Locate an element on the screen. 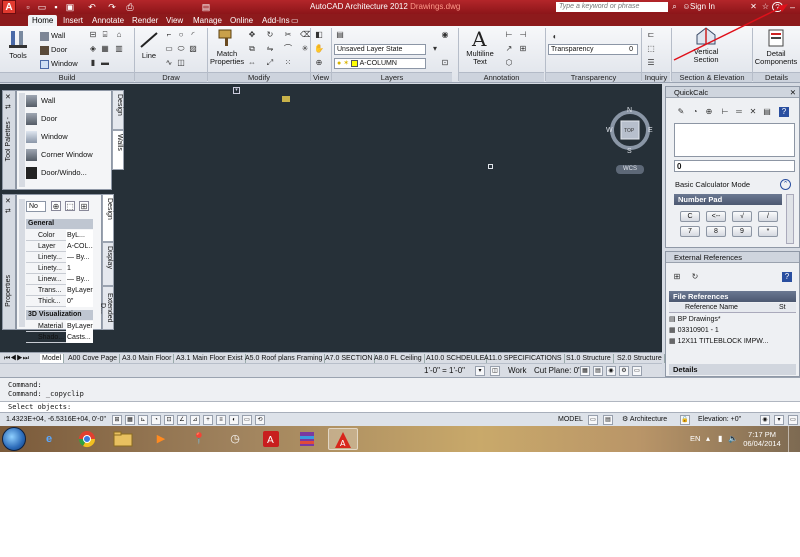 The height and width of the screenshot is (557, 800). multiline-text-button: A Multiline Text is located at coordinates (480, 47).